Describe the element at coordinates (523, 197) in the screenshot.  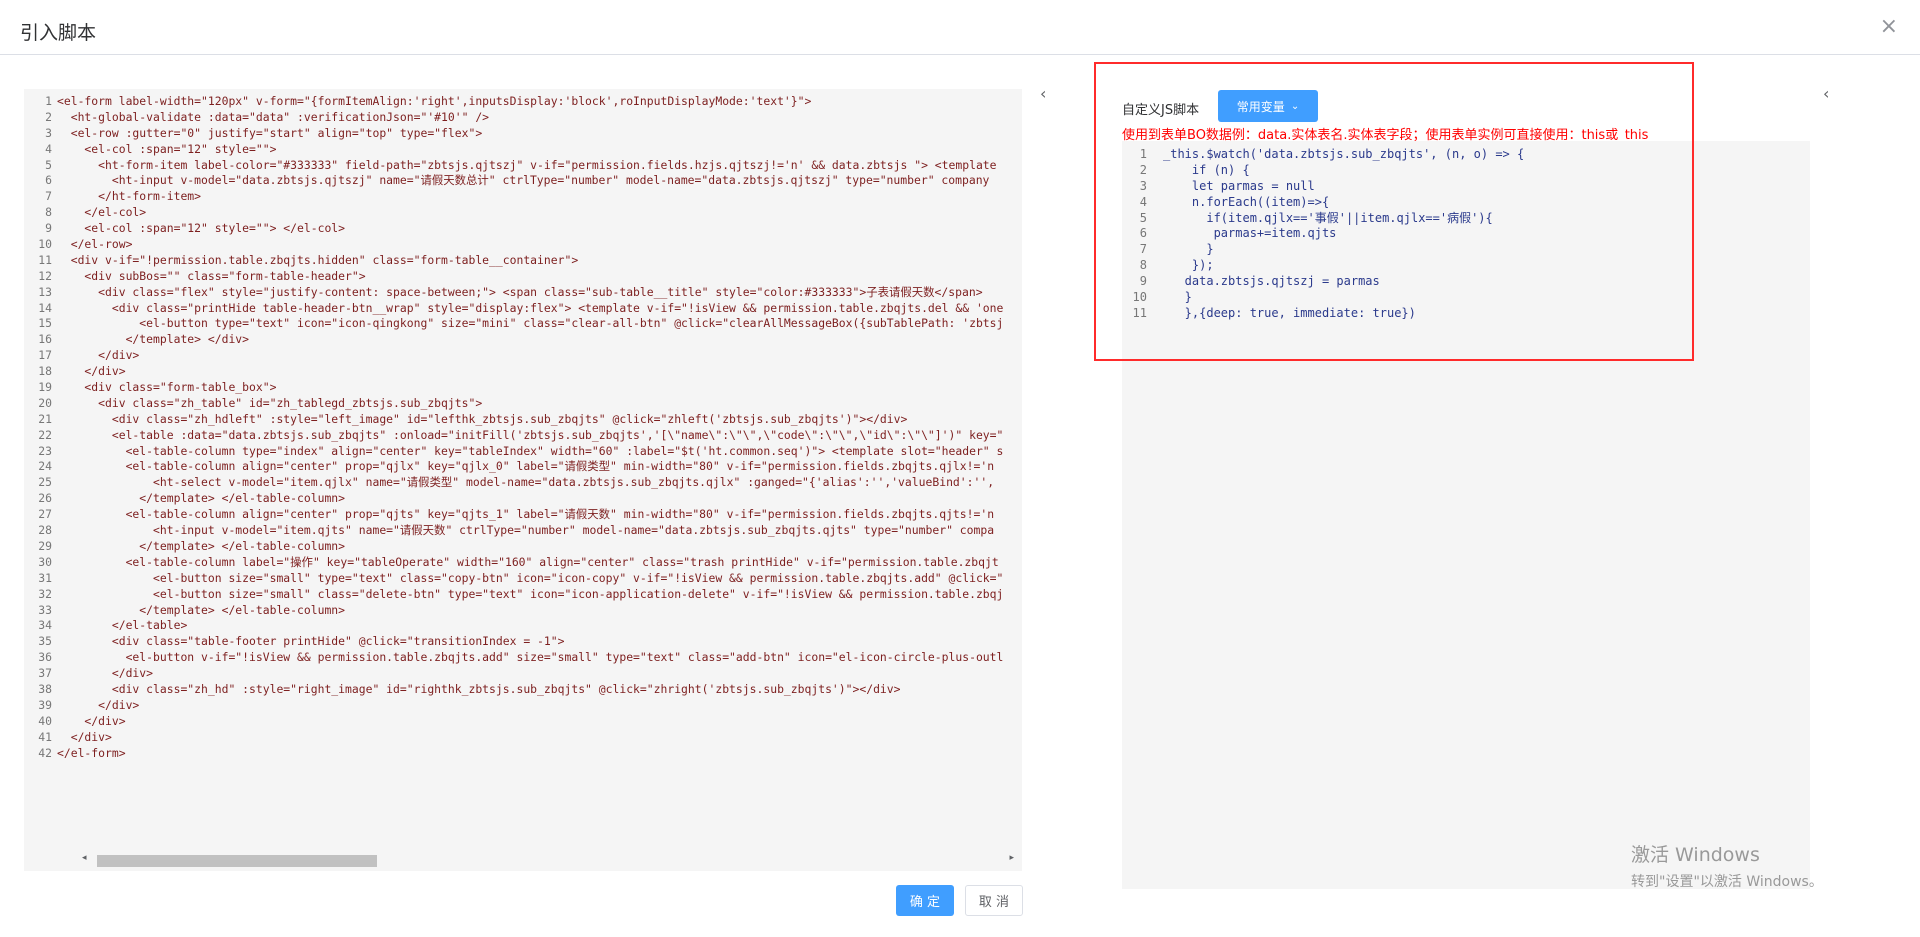
I see `code-line: 7 </ht-form-item>` at that location.